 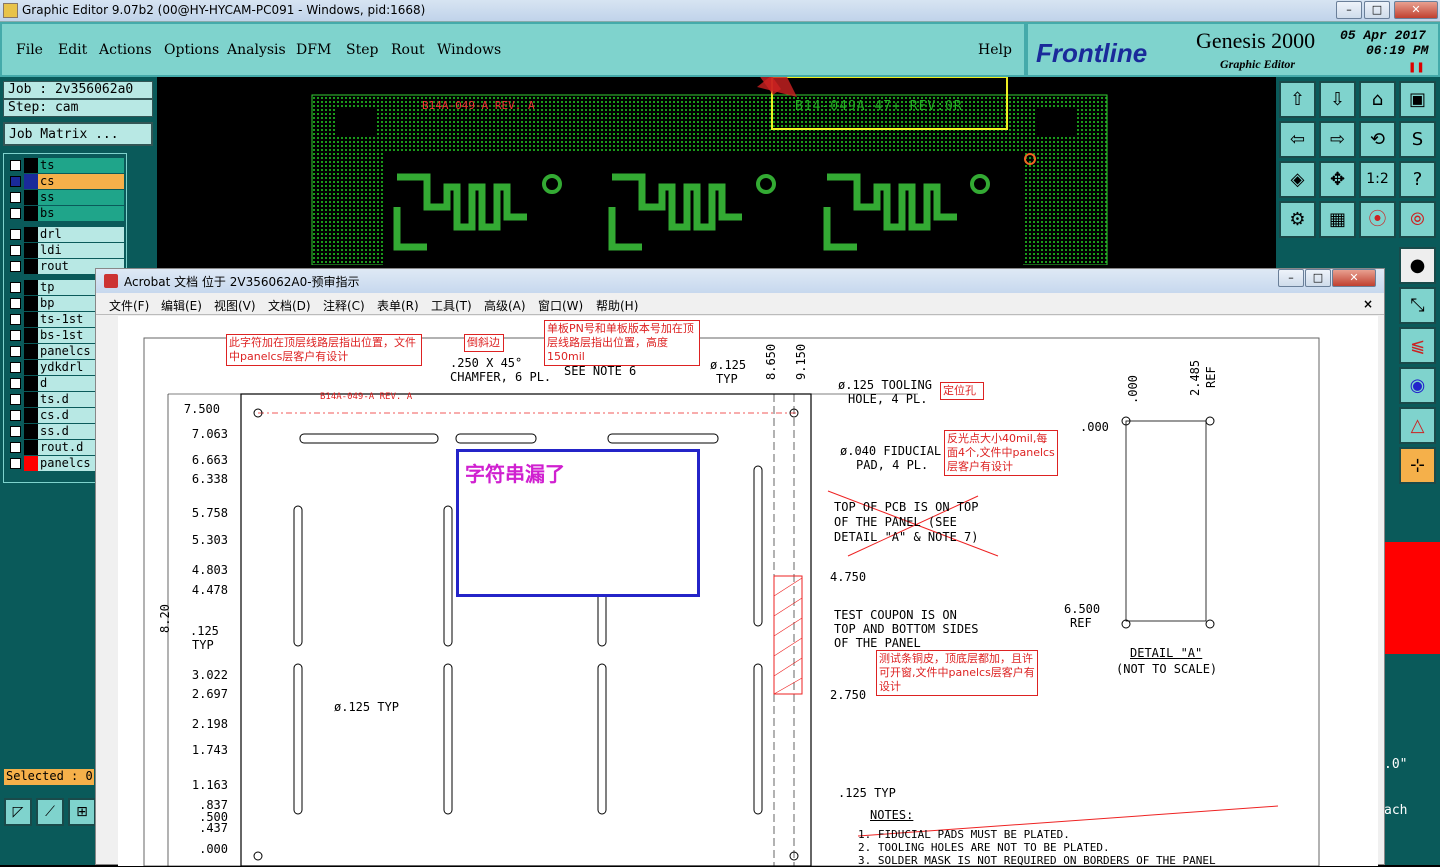 I want to click on dia-125-typ: TYP, so click(x=727, y=379).